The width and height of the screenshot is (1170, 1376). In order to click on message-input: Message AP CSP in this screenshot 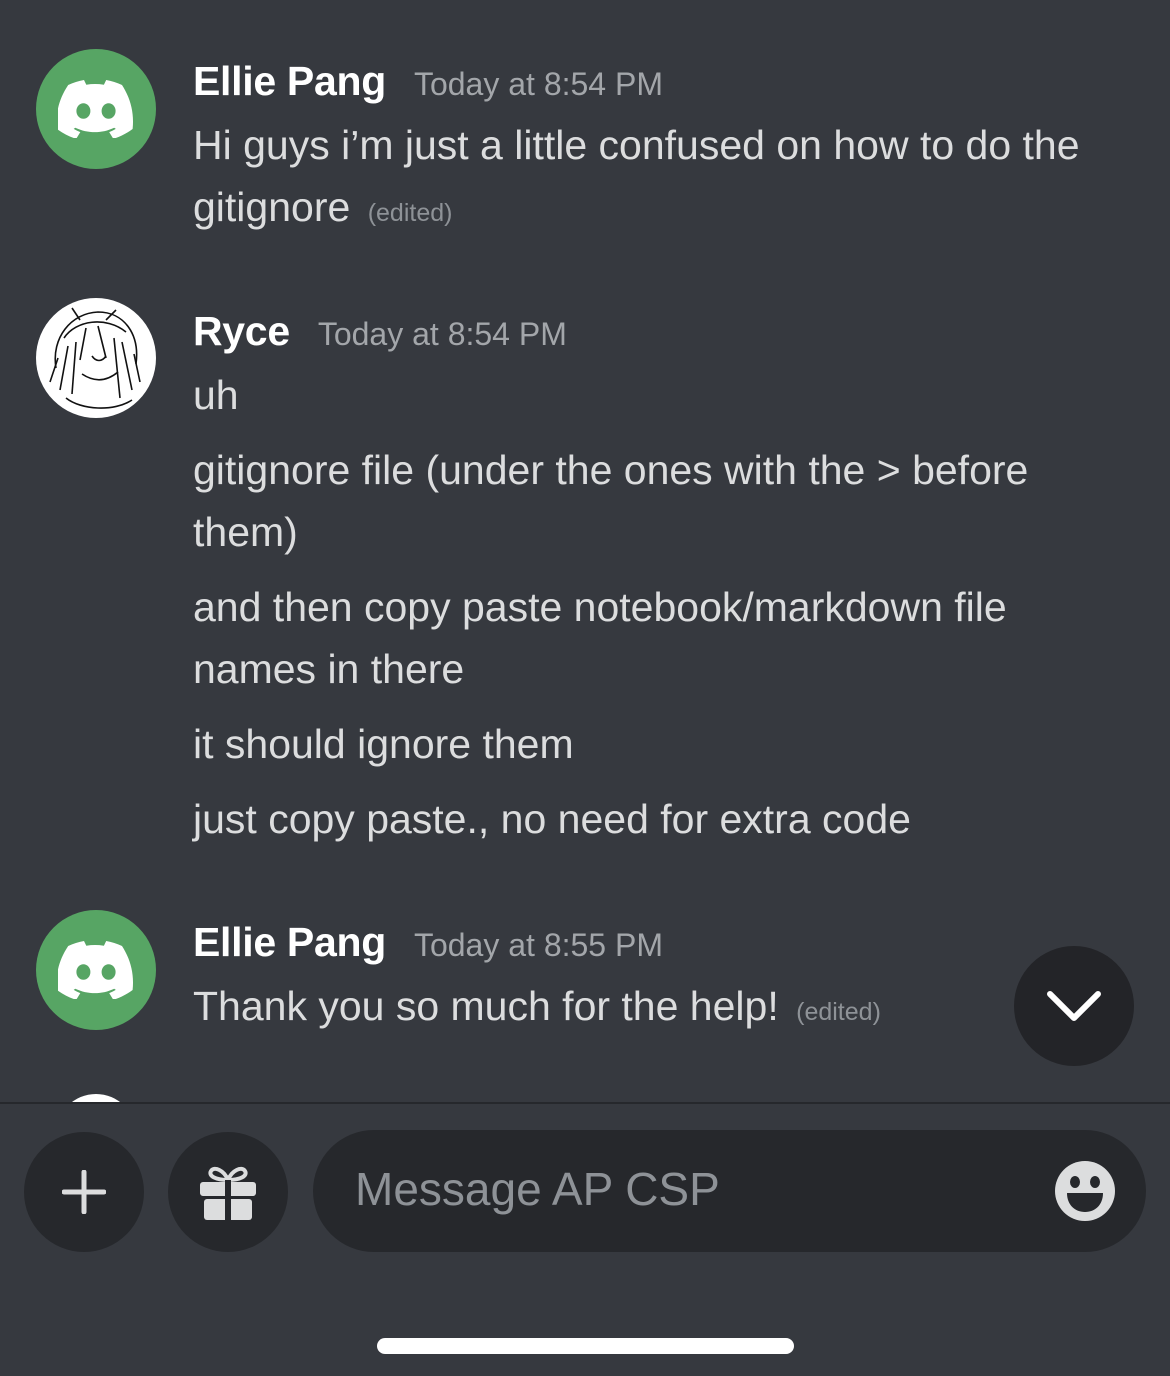, I will do `click(729, 1191)`.